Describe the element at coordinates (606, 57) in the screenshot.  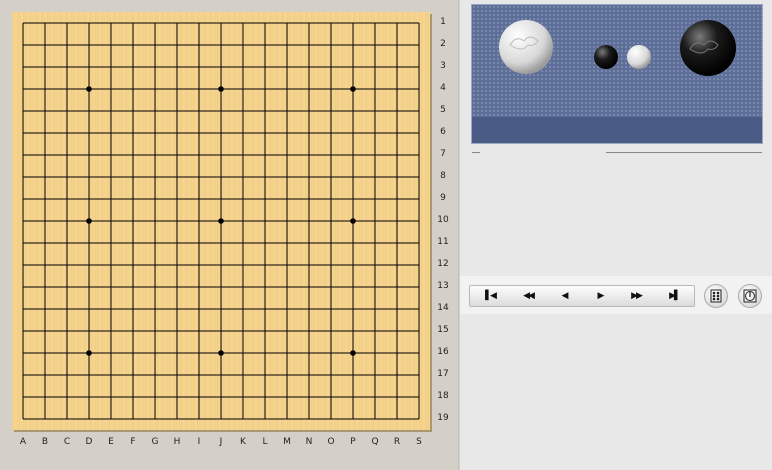
I see `black-stone-small-icon` at that location.